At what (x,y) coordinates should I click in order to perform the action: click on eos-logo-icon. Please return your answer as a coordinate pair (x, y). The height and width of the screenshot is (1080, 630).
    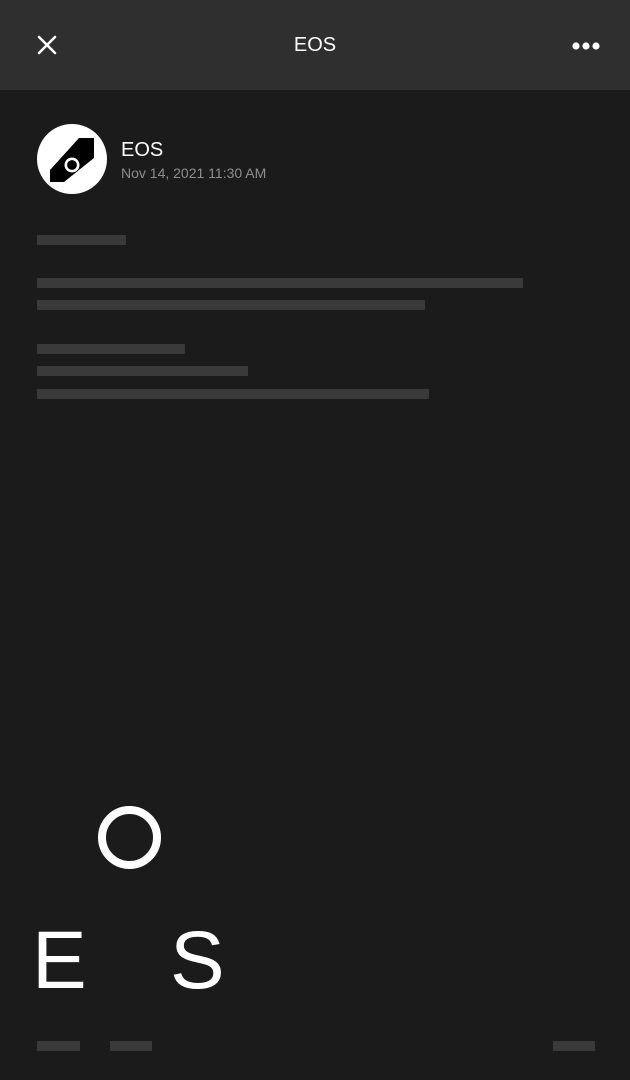
    Looking at the image, I should click on (72, 160).